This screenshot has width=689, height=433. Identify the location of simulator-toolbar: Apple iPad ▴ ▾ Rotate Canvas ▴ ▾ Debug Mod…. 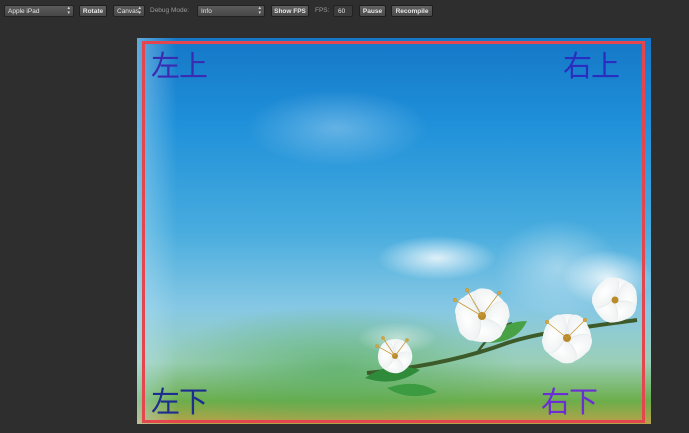
(344, 11).